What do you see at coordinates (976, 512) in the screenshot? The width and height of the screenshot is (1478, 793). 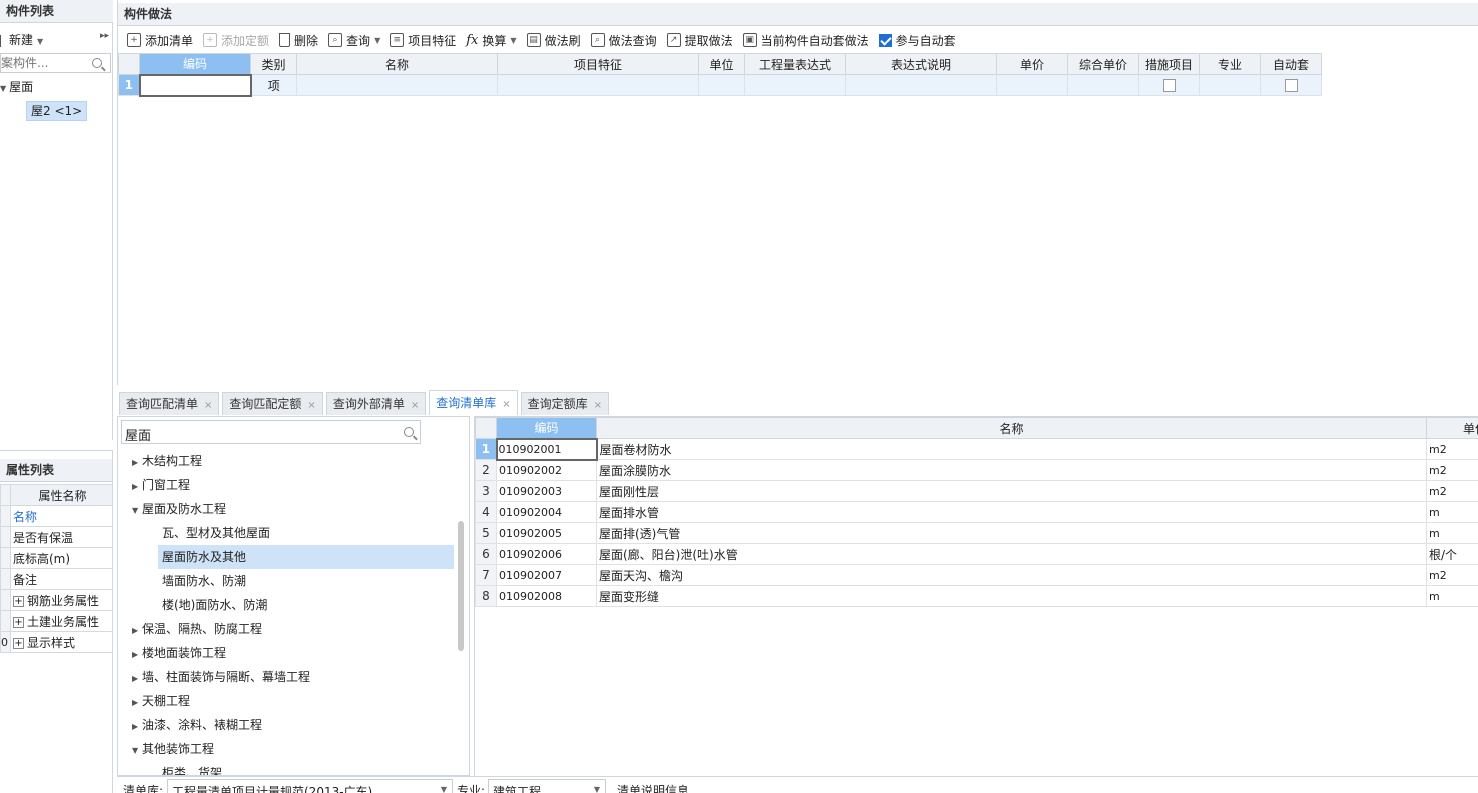 I see `table-row: 4 010902004 屋面排水管 m` at bounding box center [976, 512].